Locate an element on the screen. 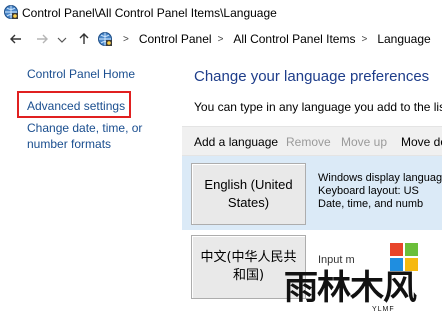 This screenshot has width=442, height=315. add-language-button: Add a language is located at coordinates (236, 142).